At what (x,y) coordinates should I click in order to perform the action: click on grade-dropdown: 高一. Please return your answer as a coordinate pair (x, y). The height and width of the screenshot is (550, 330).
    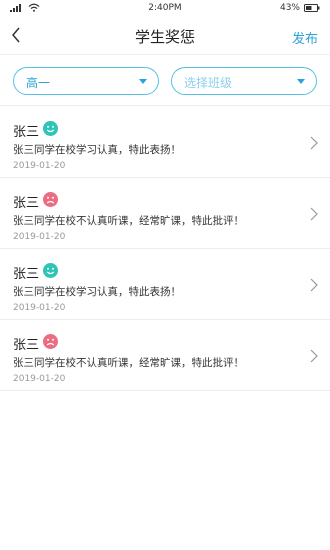
    Looking at the image, I should click on (86, 81).